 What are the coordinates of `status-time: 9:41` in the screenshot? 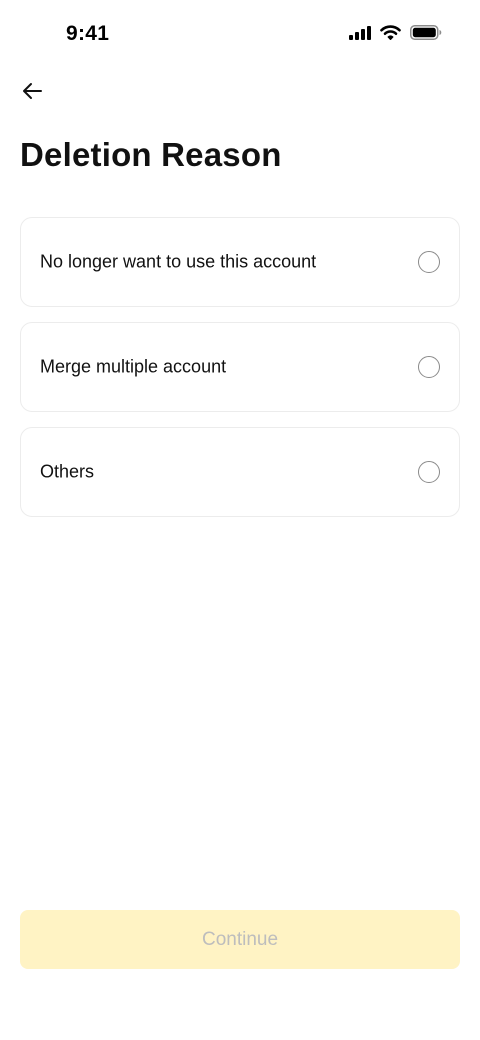 It's located at (88, 33).